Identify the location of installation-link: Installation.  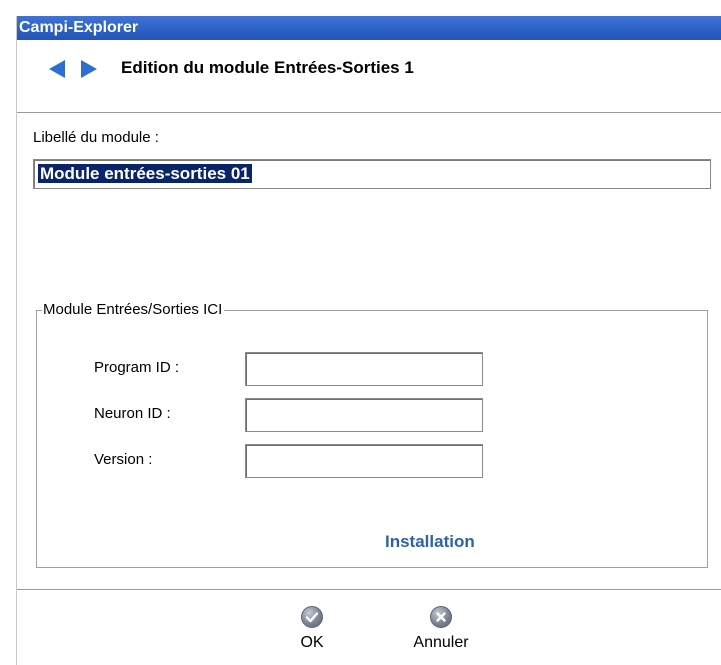
(430, 542).